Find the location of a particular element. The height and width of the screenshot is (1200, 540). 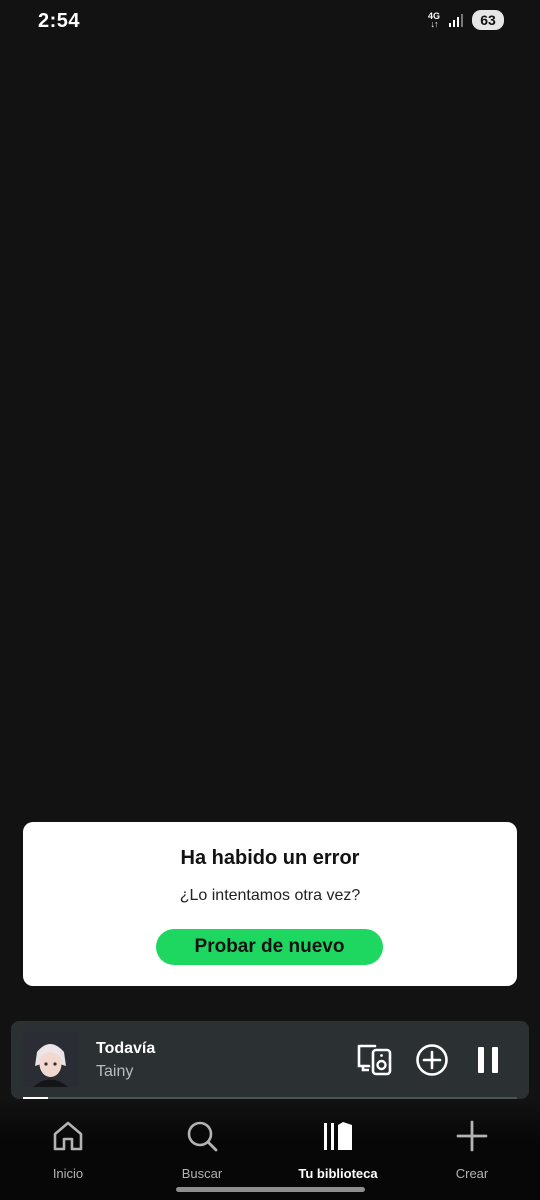

album-art-image is located at coordinates (50, 1059).